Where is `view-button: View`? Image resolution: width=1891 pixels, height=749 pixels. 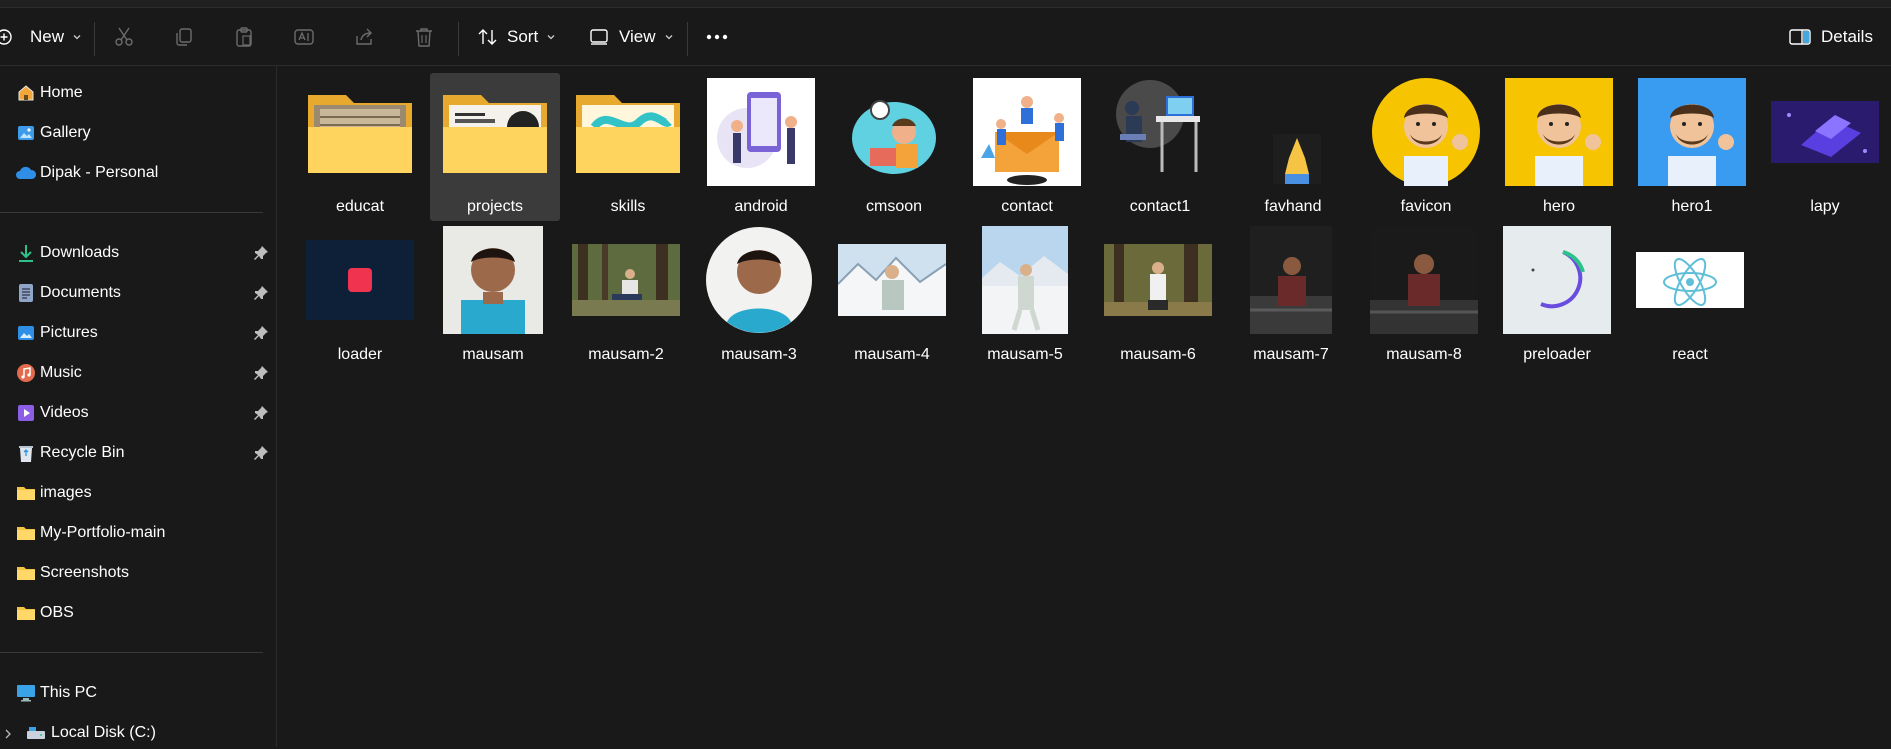 view-button: View is located at coordinates (631, 37).